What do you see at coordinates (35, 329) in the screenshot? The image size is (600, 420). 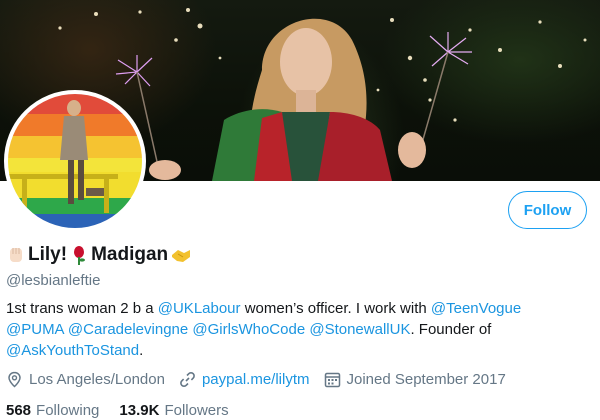 I see `mention-link: @PUMA` at bounding box center [35, 329].